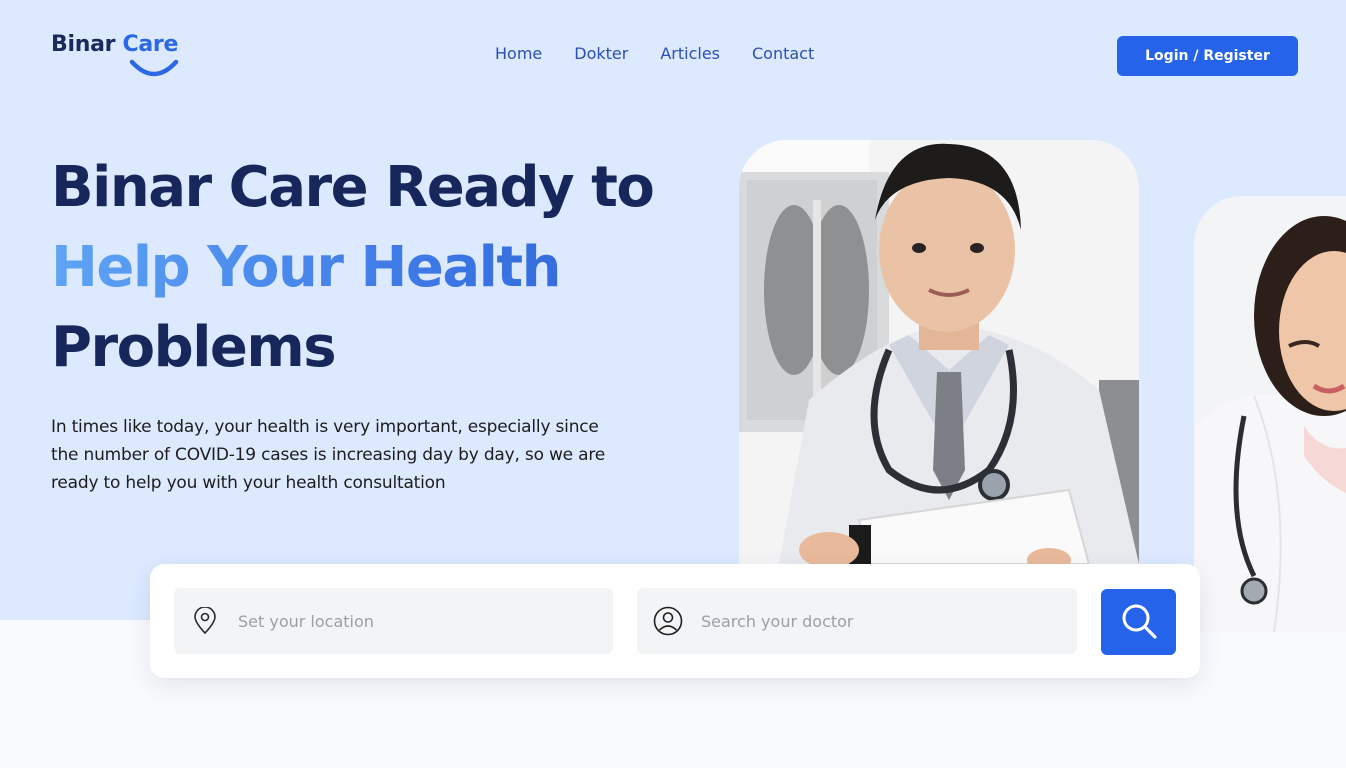 This screenshot has width=1346, height=768. I want to click on brand-logo: Binar Care, so click(121, 57).